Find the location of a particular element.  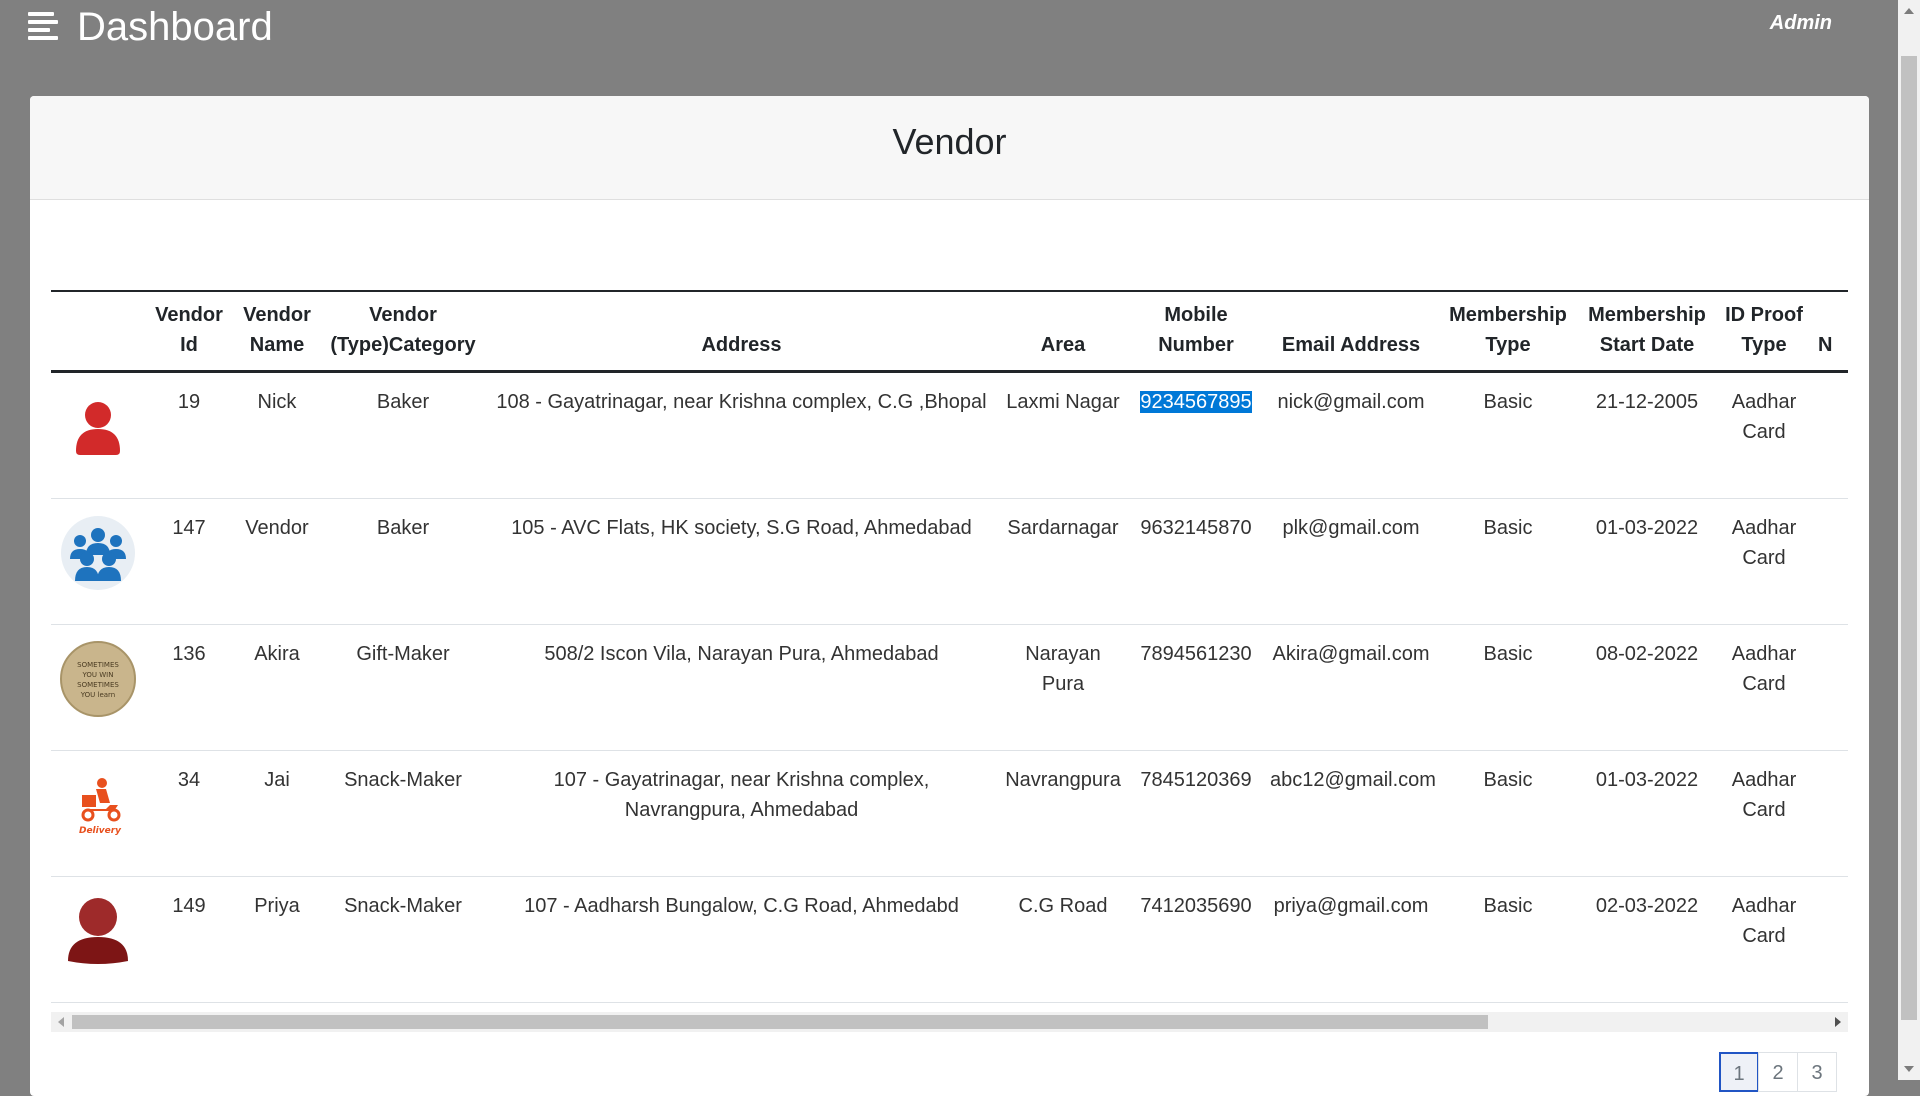

delivery-scooter-icon: Delivery is located at coordinates (100, 807).